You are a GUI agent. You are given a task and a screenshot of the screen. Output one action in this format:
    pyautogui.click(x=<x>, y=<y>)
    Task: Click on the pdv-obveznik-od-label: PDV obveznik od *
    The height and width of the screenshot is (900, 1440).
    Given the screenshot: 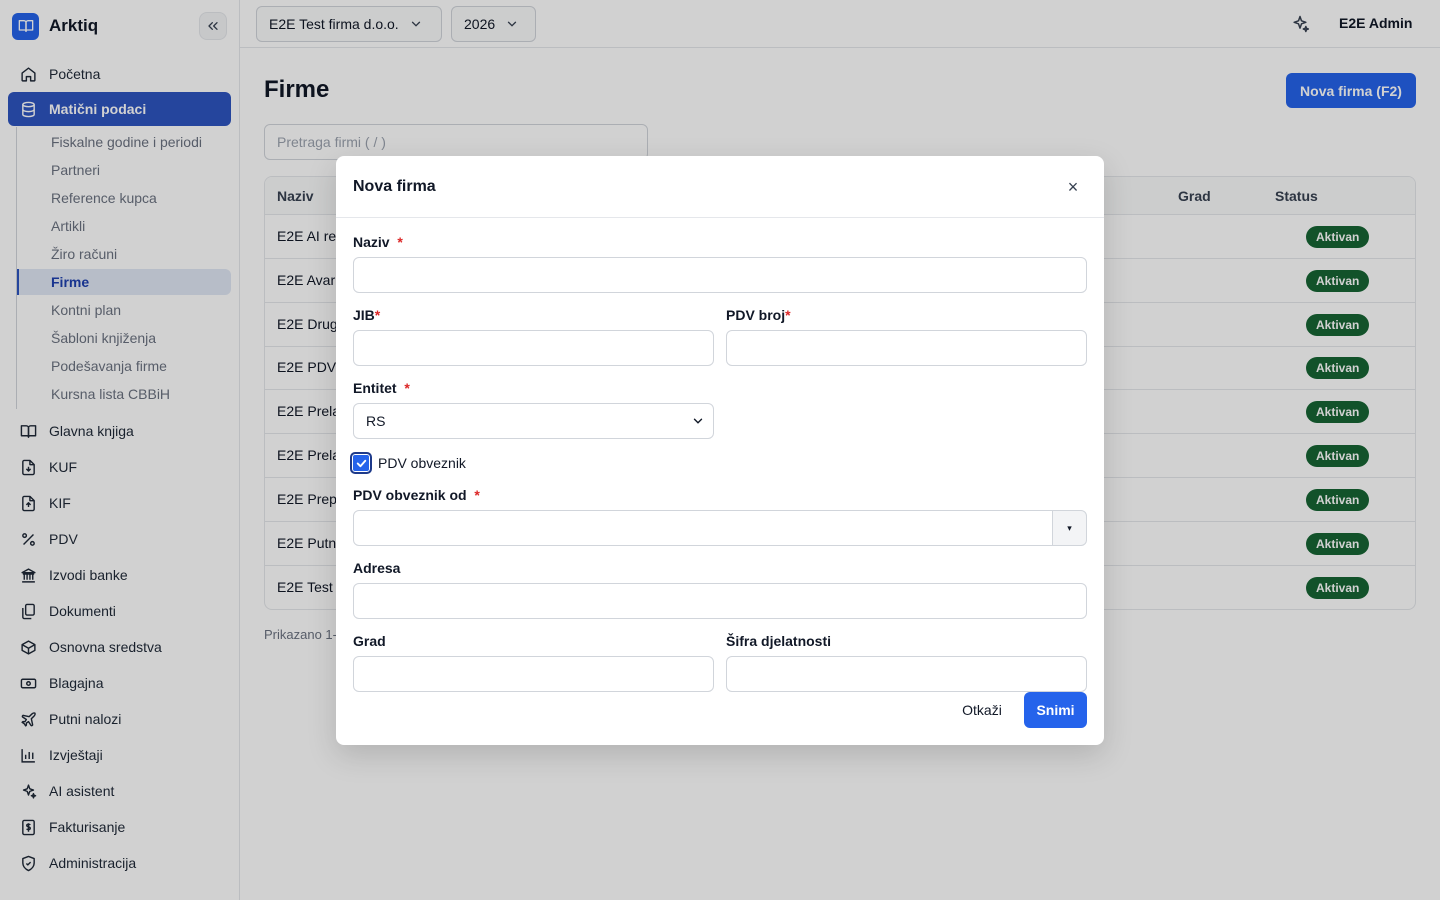 What is the action you would take?
    pyautogui.click(x=416, y=495)
    